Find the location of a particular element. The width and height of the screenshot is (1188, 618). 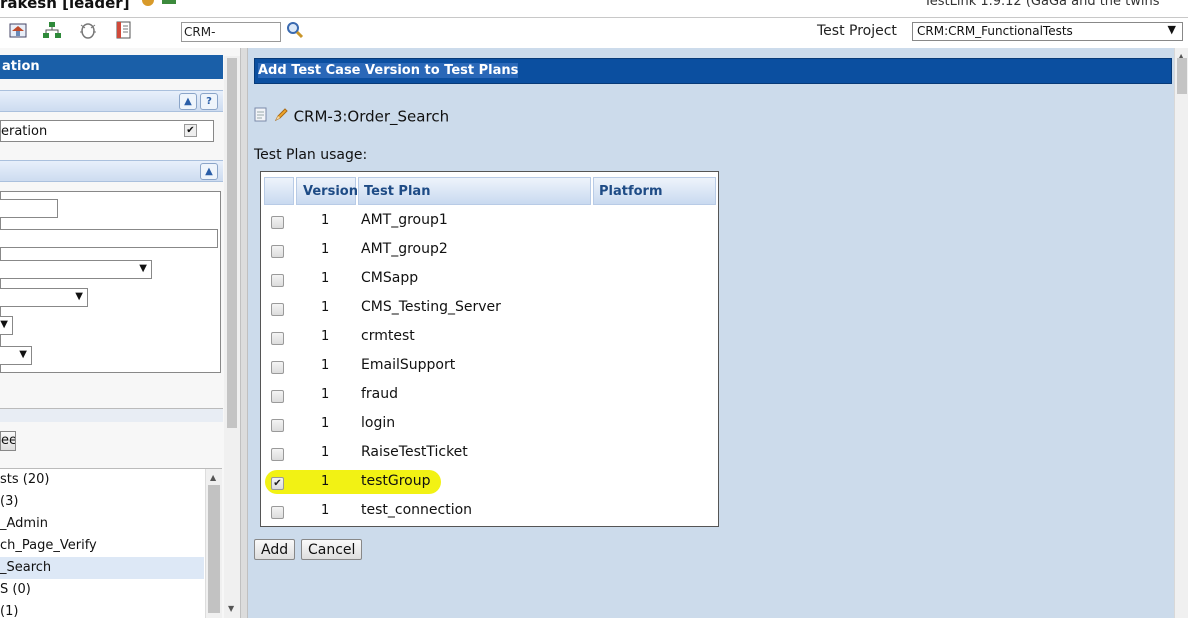

table-row: 1 AMT_group2 is located at coordinates (490, 250).